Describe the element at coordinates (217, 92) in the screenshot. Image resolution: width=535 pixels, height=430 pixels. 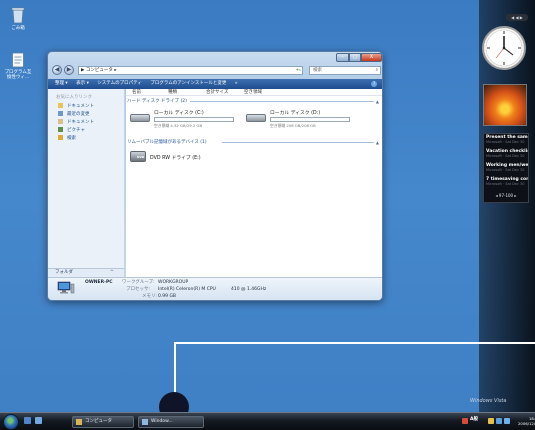
I see `column-total-size: 合計サイズ` at that location.